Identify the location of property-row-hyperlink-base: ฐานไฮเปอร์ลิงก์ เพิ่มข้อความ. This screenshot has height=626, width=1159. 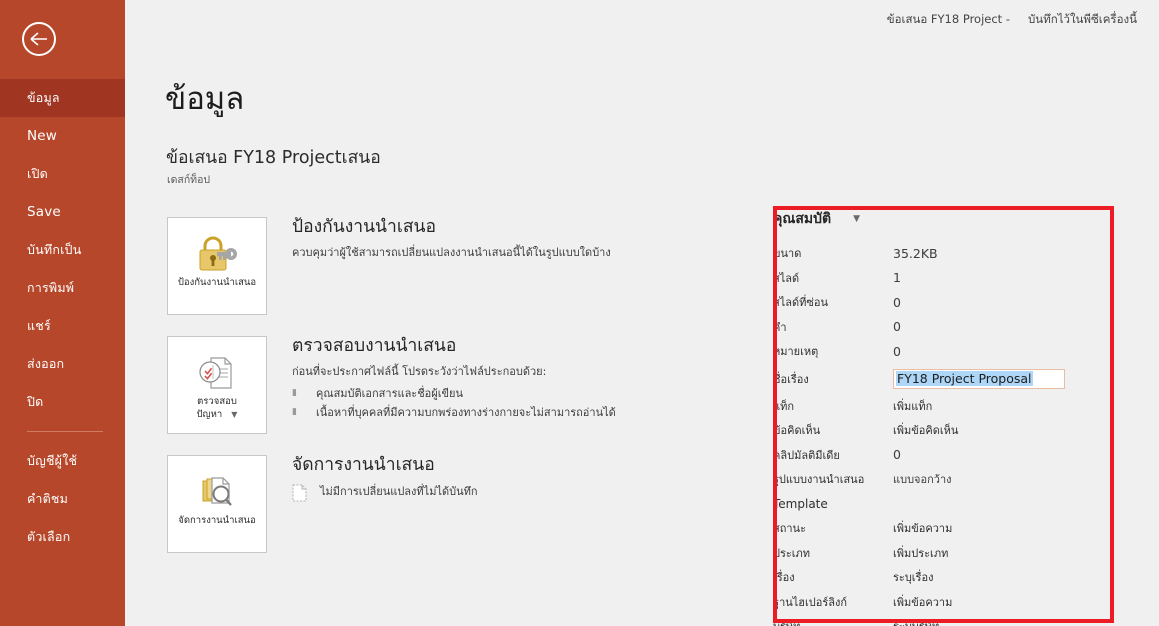
(943, 602).